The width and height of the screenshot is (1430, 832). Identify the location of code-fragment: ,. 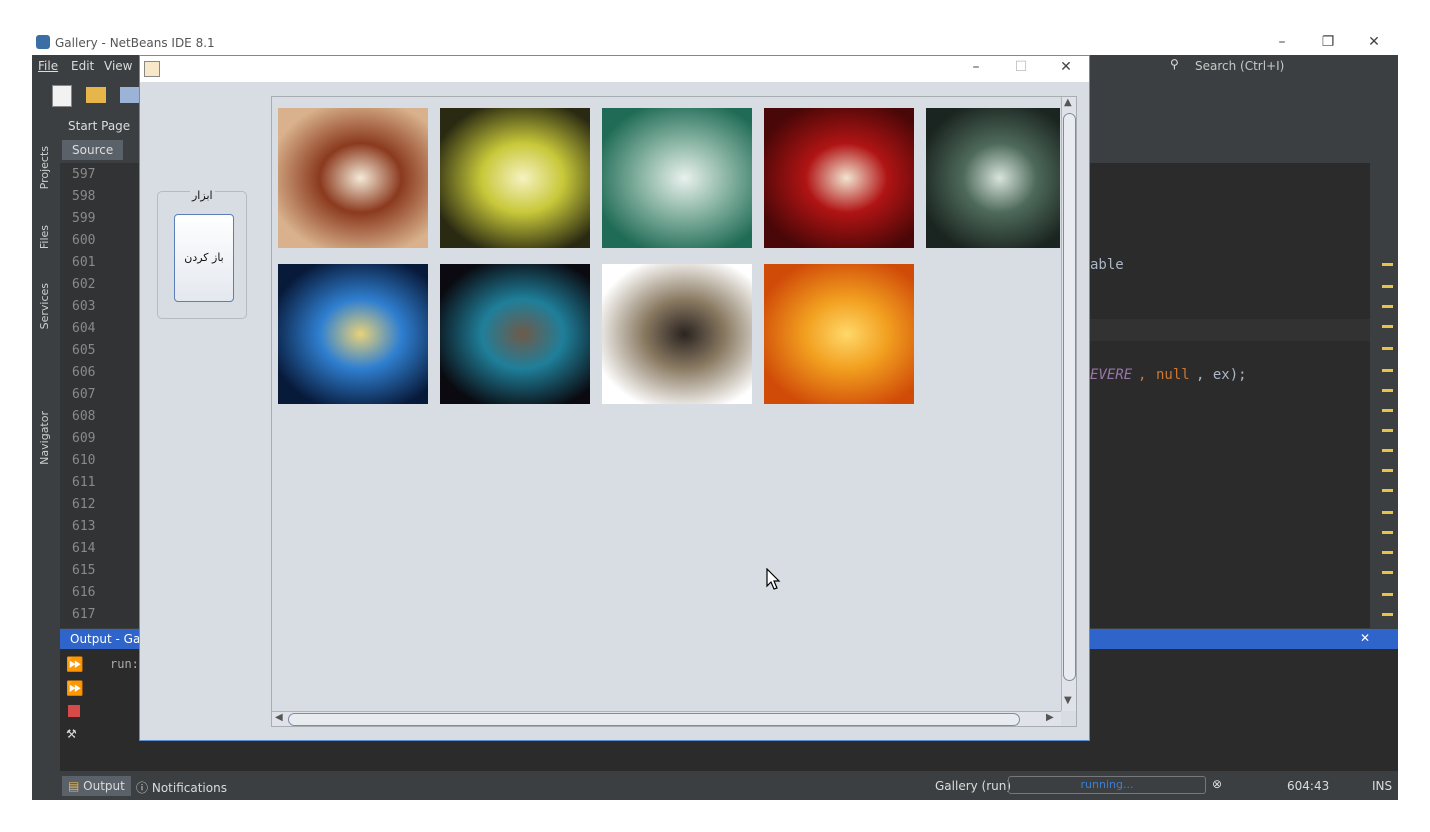
(1142, 375).